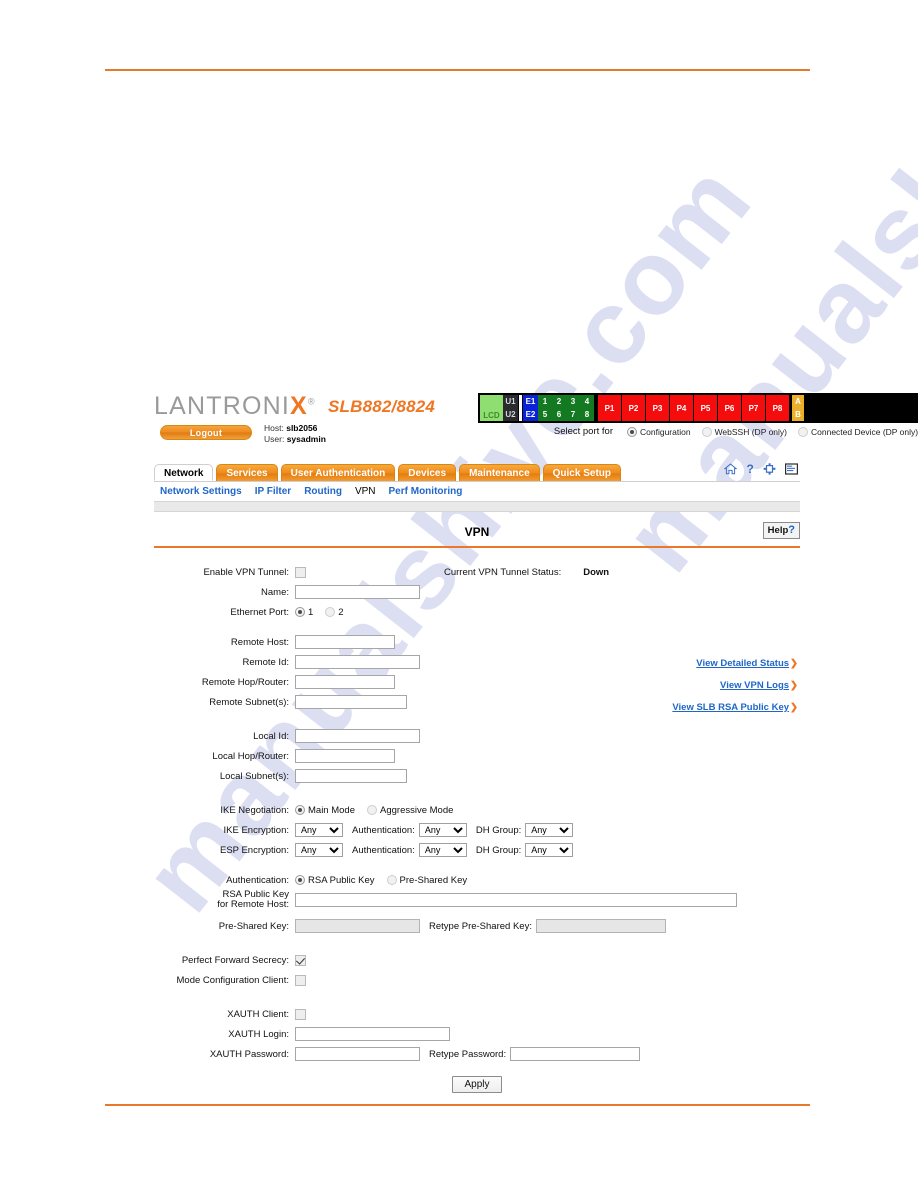  I want to click on radio-webssh-icon, so click(706, 431).